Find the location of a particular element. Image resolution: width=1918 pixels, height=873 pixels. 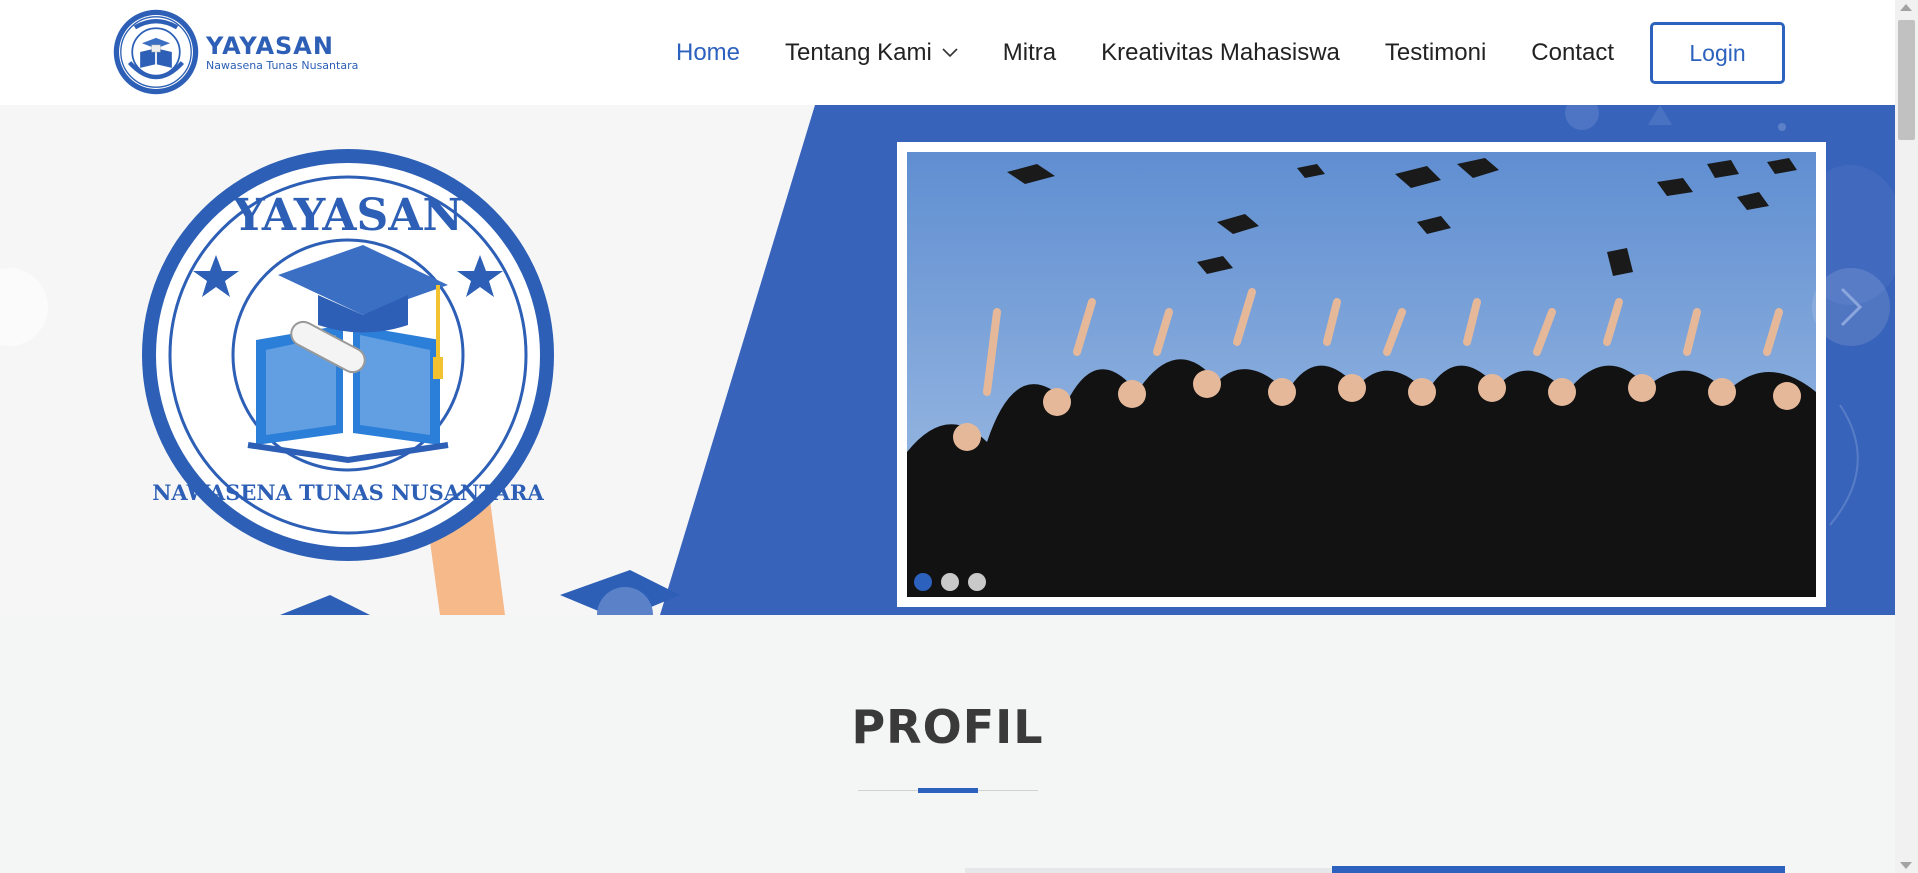

nav-item-mitra: Mitra is located at coordinates (1029, 53).